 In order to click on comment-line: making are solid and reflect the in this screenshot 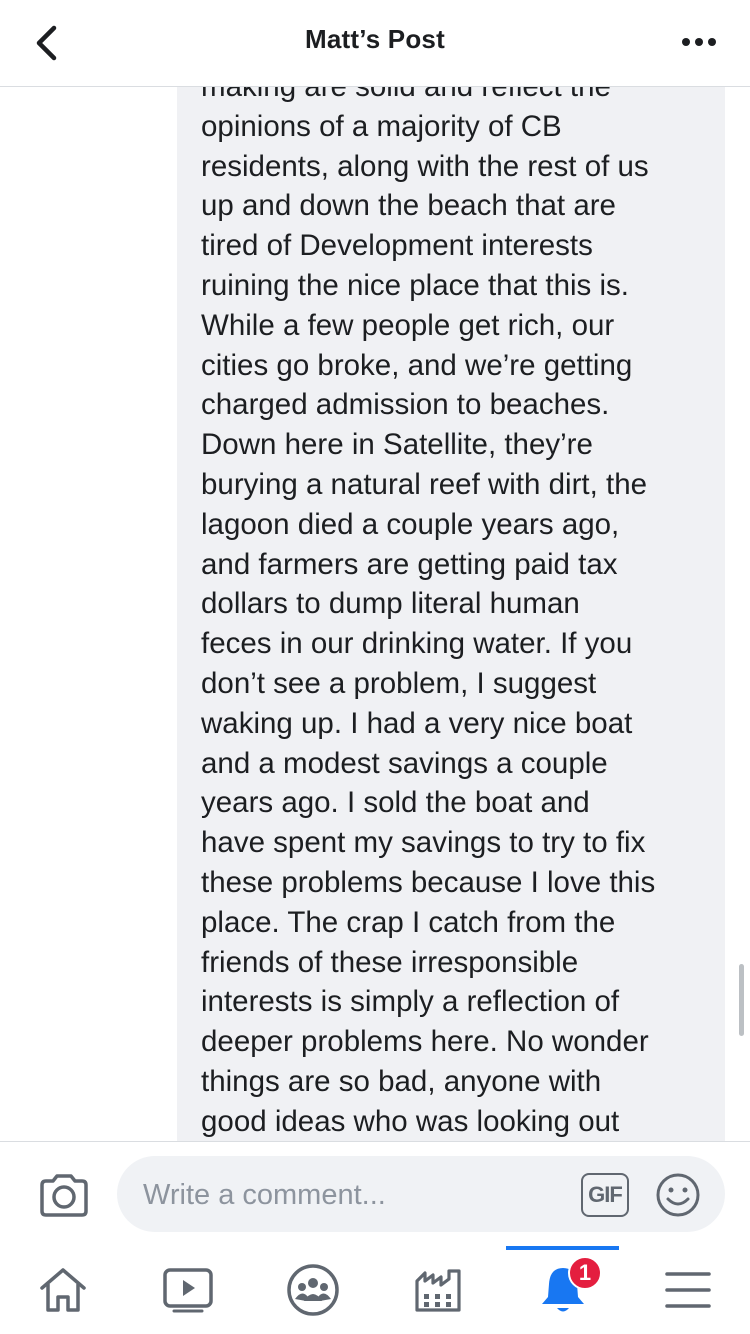, I will do `click(456, 97)`.